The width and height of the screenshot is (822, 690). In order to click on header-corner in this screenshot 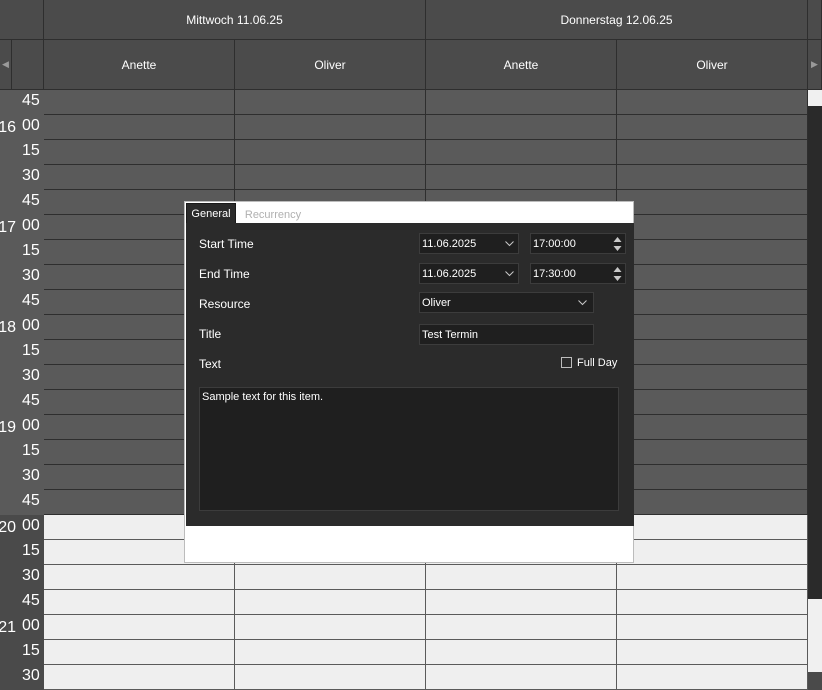, I will do `click(22, 20)`.